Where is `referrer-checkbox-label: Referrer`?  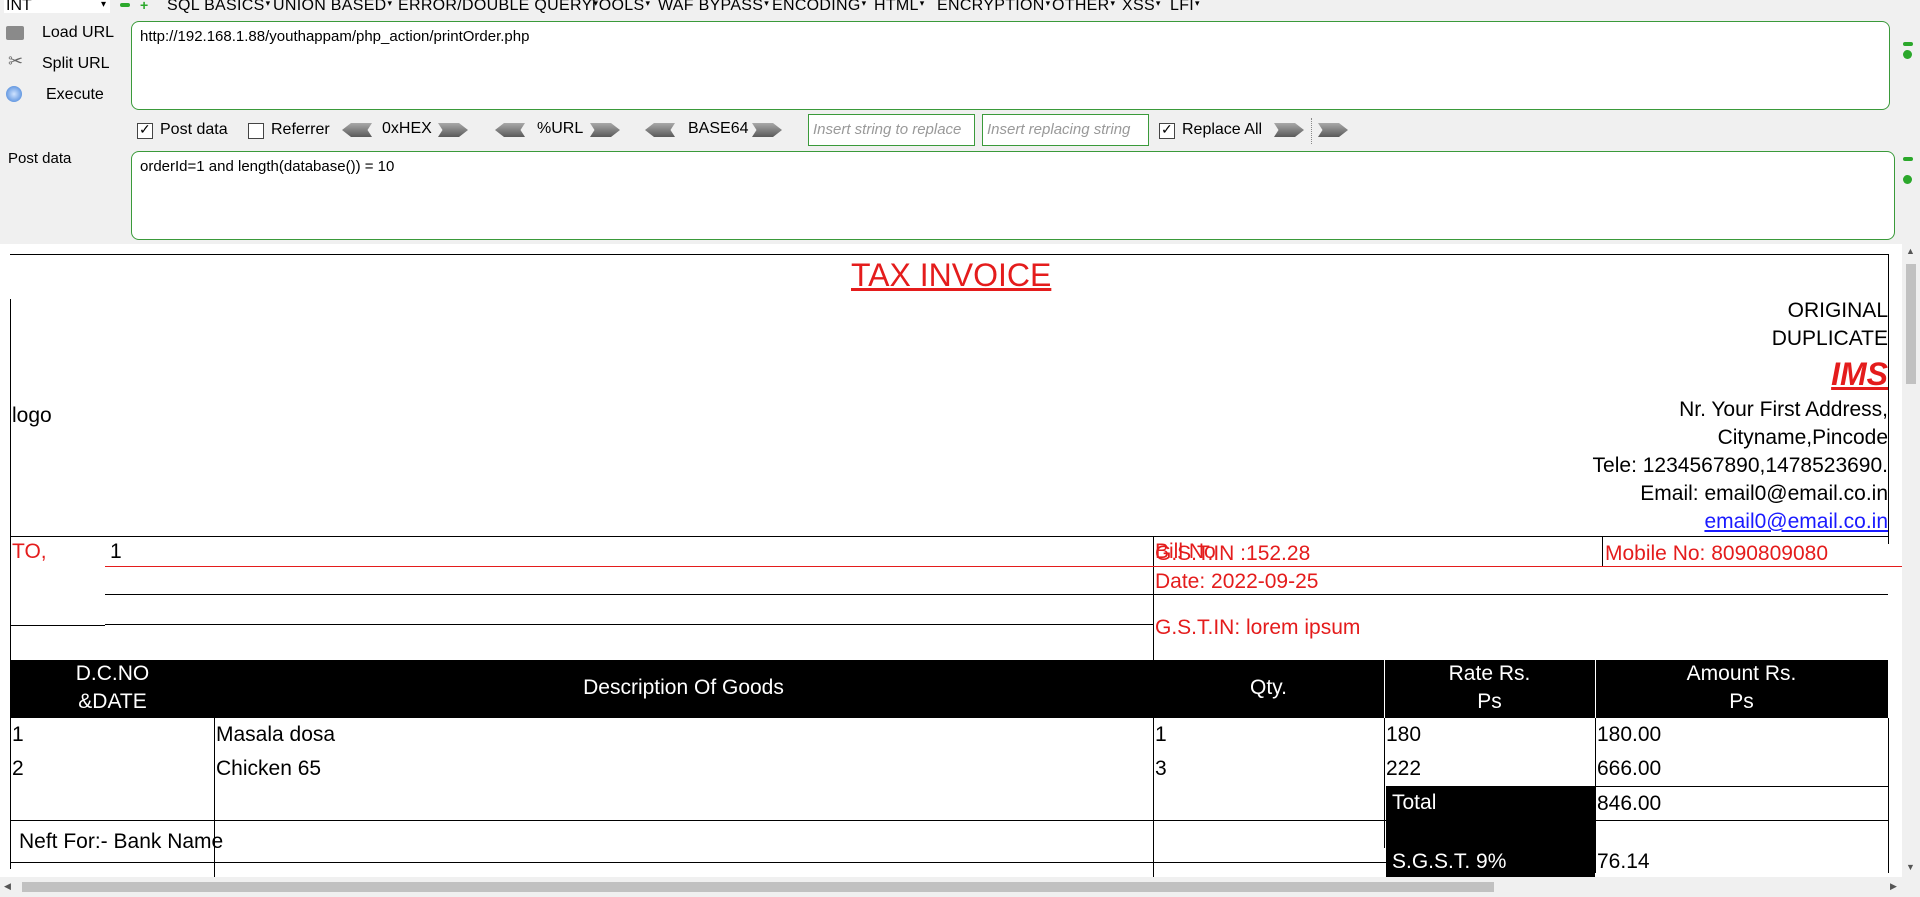
referrer-checkbox-label: Referrer is located at coordinates (300, 129).